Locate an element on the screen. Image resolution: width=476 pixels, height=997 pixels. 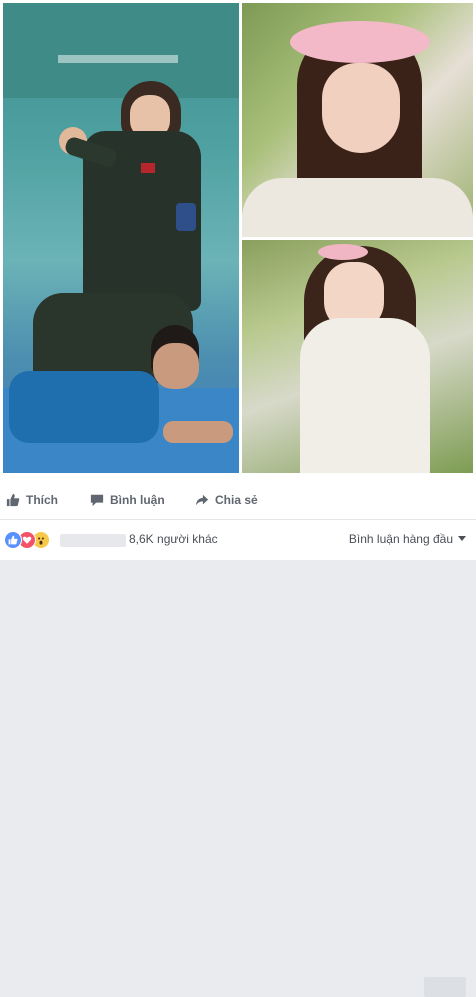
window-frame is located at coordinates (118, 59).